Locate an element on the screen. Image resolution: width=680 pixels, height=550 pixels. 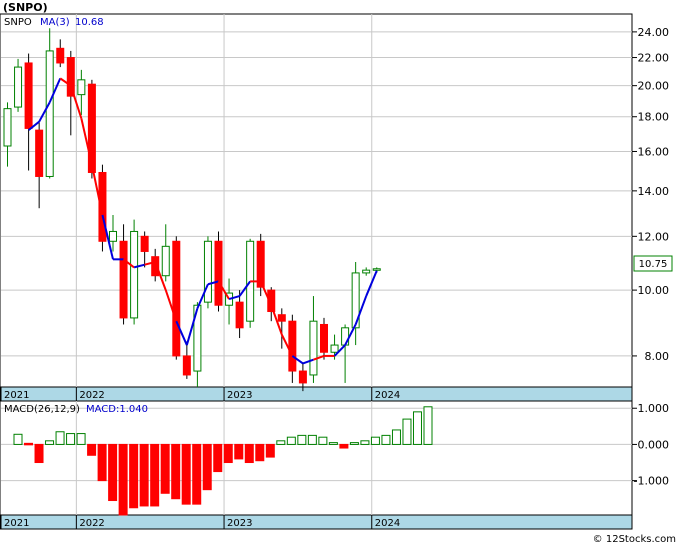
watermark: © 12Stocks.com is located at coordinates (634, 539).